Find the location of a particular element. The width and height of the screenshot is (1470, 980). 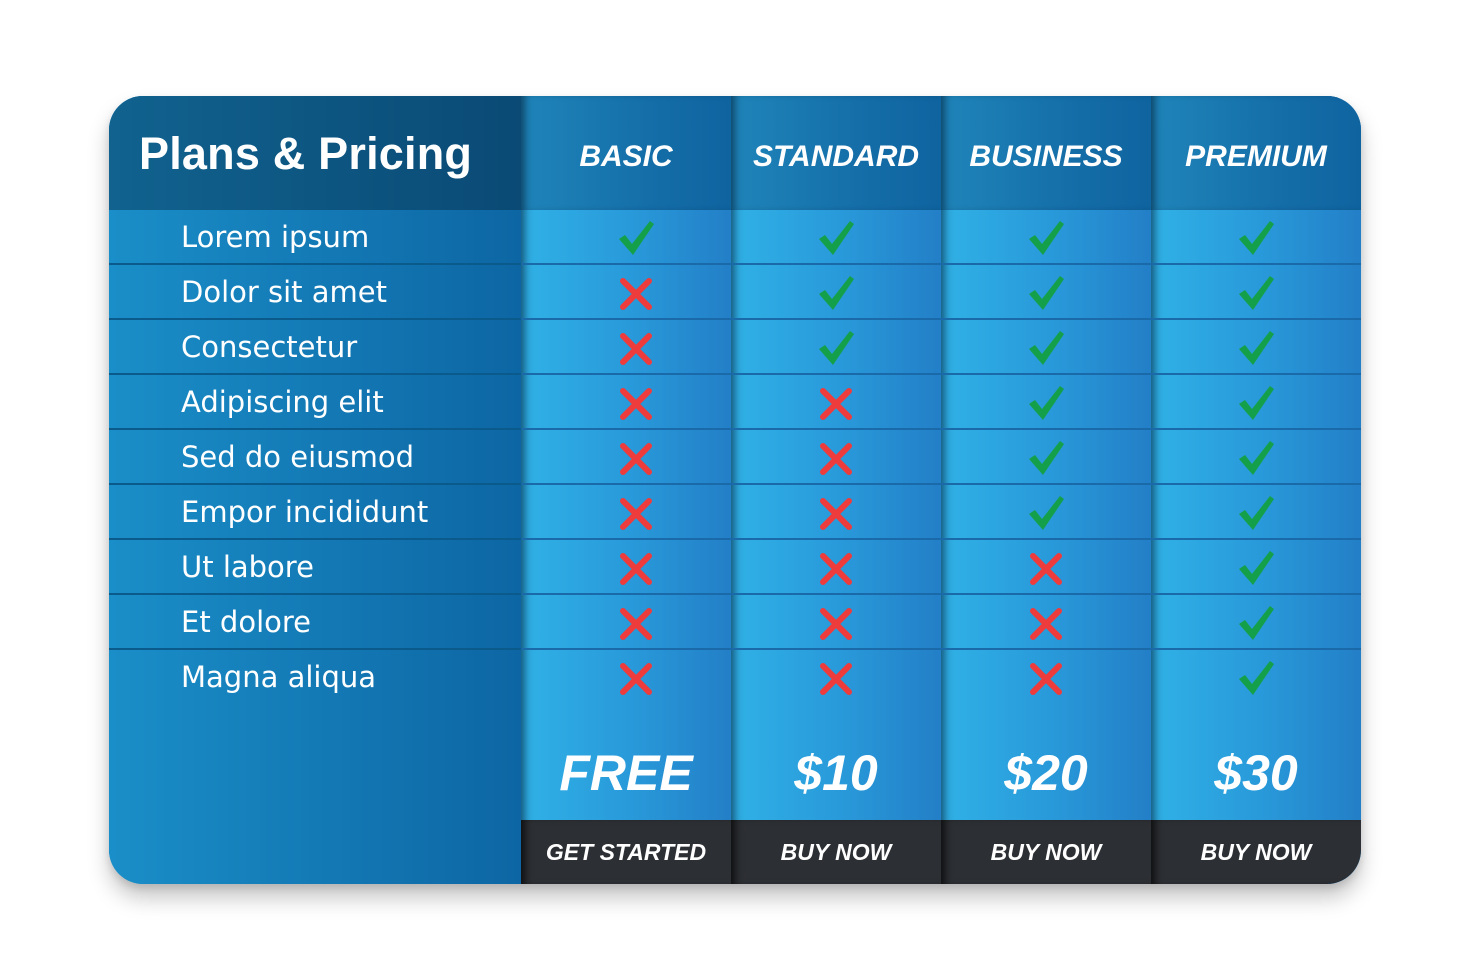

plan-header: STANDARD is located at coordinates (836, 153).